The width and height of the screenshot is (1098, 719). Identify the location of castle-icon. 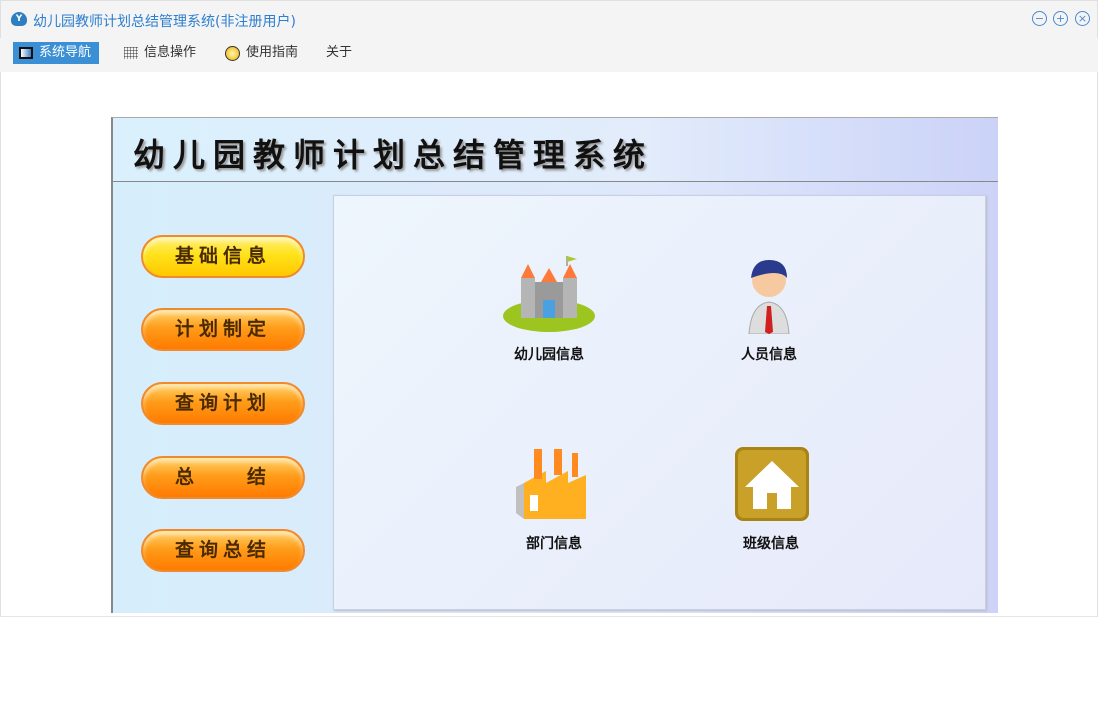
(549, 294).